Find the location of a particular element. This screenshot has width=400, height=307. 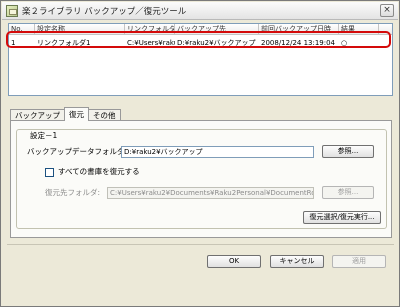

ok-button: OK is located at coordinates (234, 261).